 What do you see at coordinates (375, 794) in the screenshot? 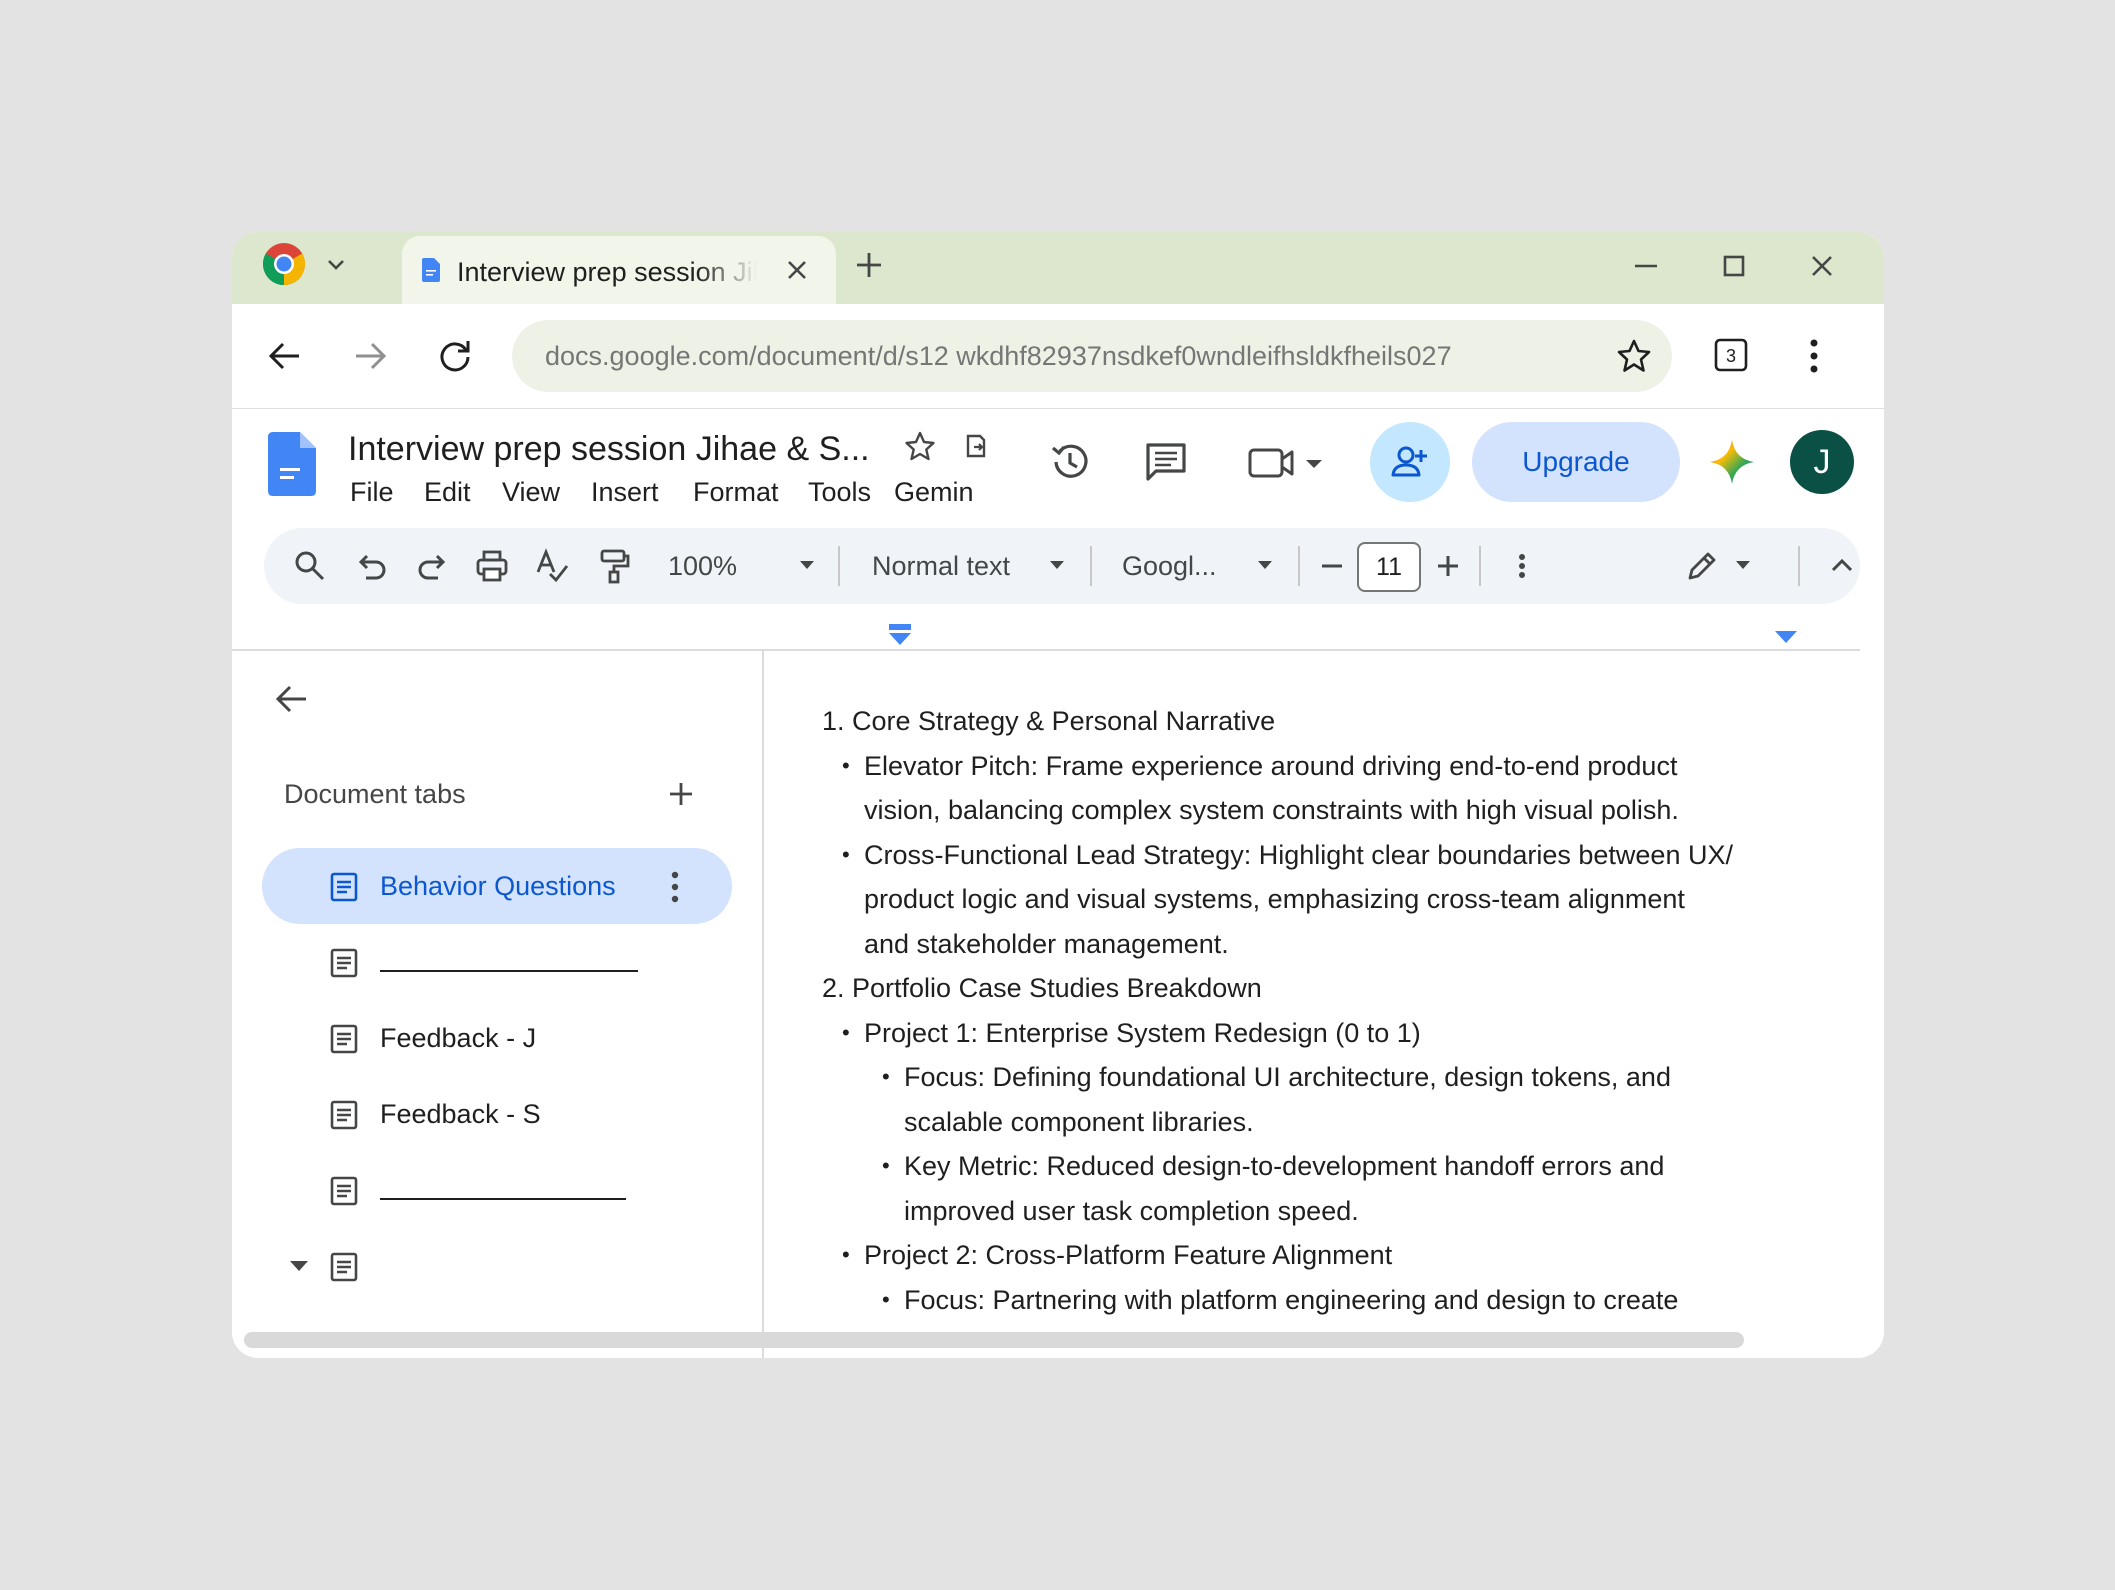
I see `document-tabs-heading: Document tabs` at bounding box center [375, 794].